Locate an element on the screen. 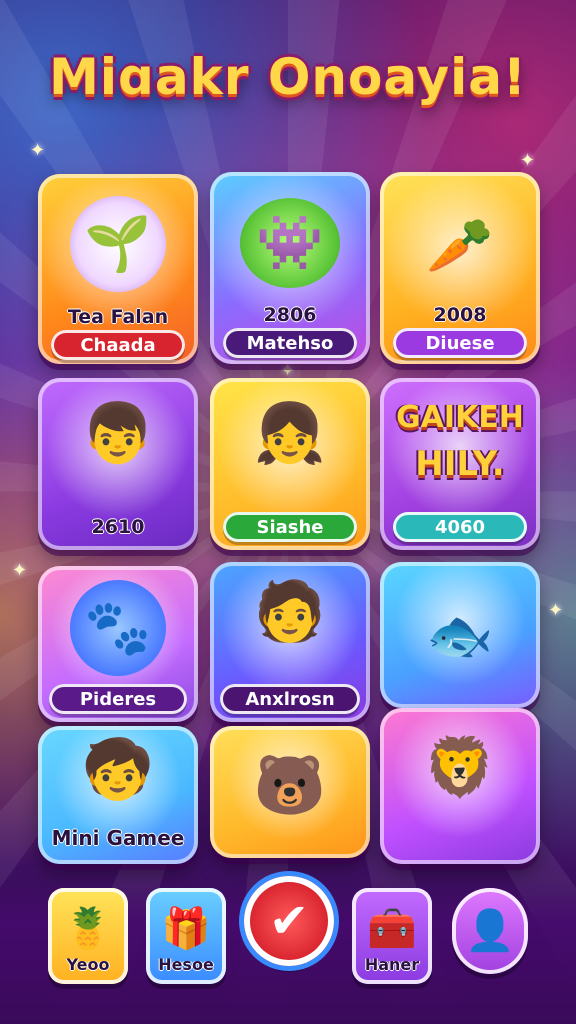 This screenshot has height=1024, width=576. blue-creature-icon: 🐾 is located at coordinates (118, 628).